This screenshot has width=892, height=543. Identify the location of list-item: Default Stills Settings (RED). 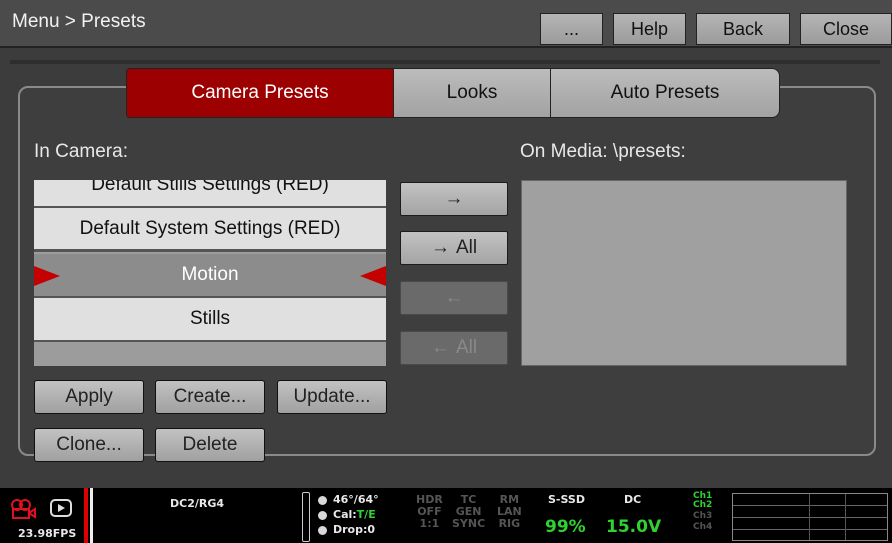
(210, 194).